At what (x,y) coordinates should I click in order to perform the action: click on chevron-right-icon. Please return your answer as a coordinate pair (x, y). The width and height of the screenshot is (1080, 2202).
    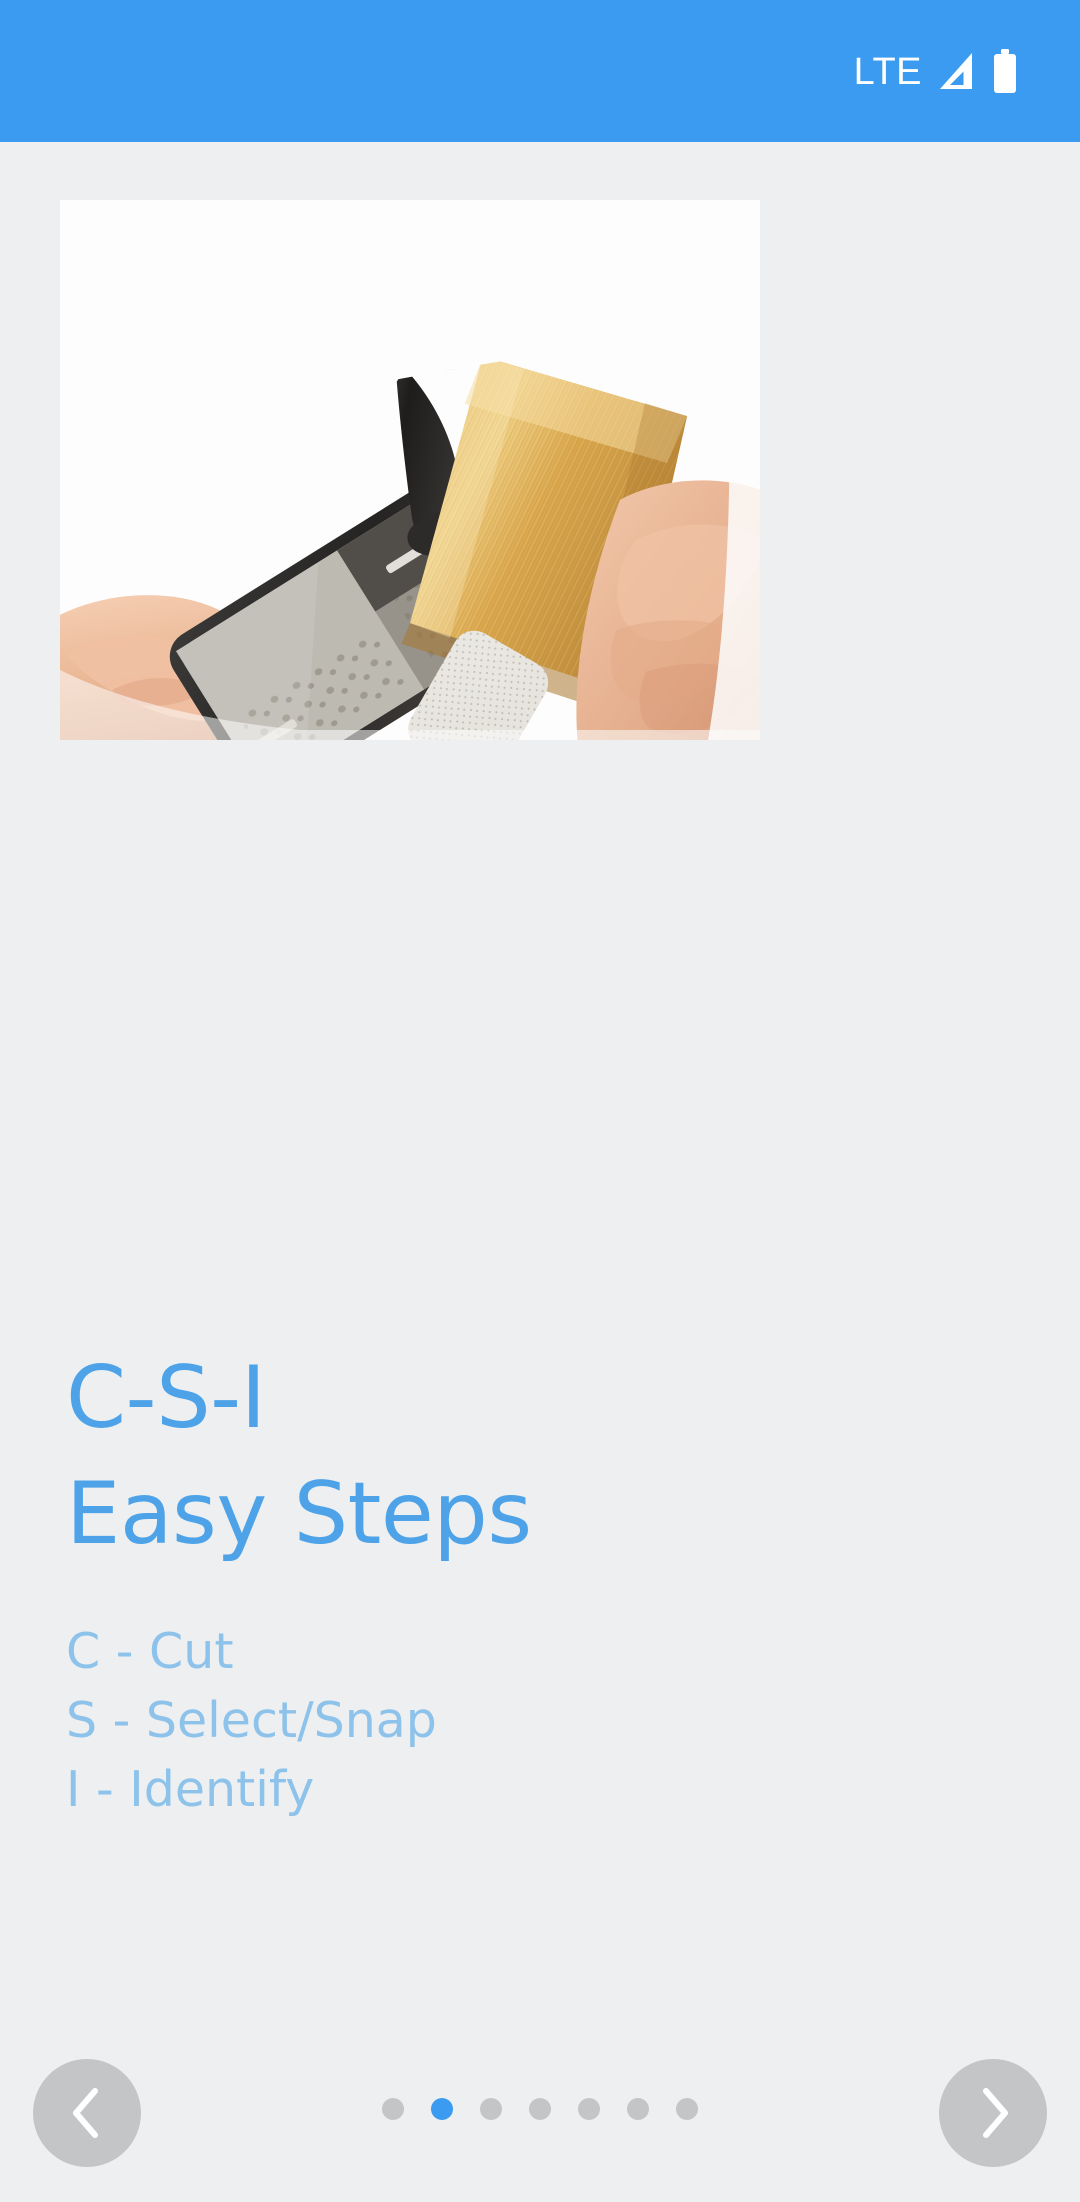
    Looking at the image, I should click on (993, 2113).